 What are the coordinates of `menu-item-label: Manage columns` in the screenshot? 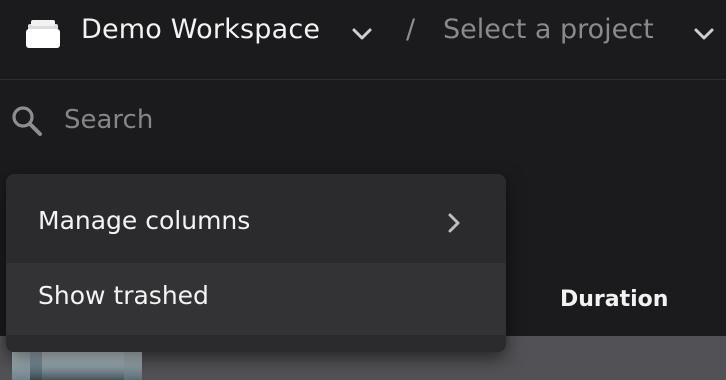 It's located at (144, 220).